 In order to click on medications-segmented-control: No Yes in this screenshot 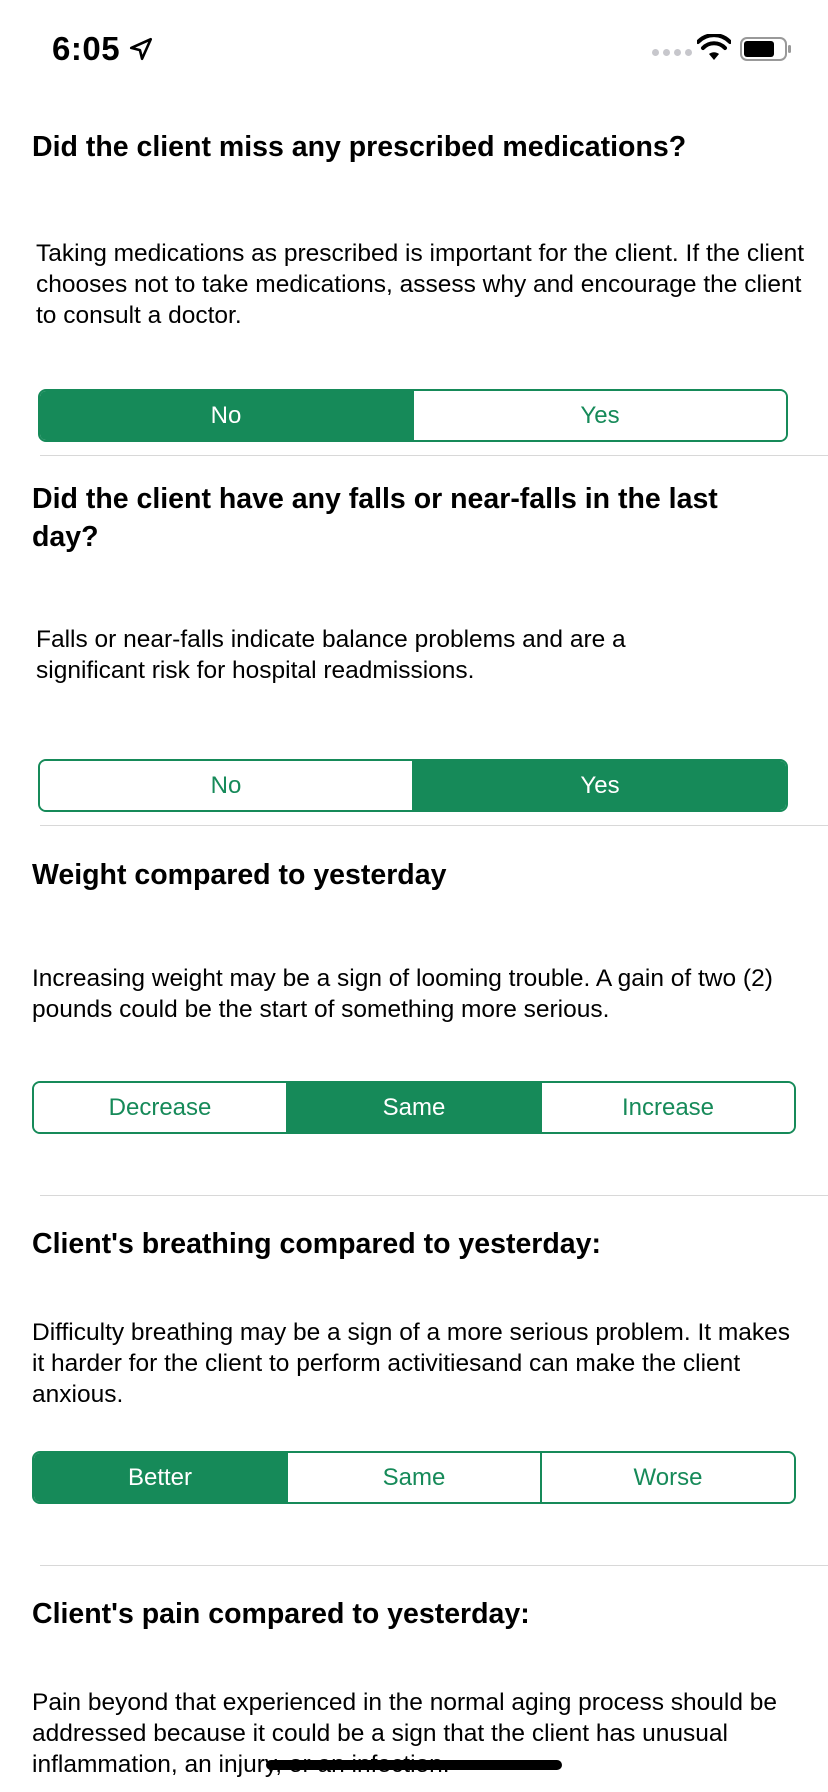, I will do `click(413, 415)`.